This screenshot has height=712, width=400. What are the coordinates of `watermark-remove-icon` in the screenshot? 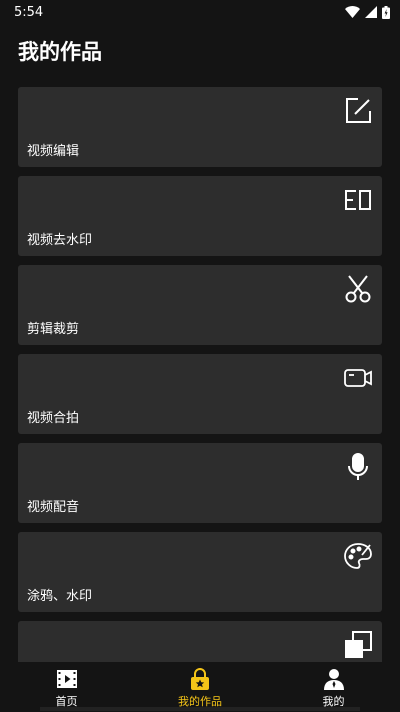 It's located at (358, 200).